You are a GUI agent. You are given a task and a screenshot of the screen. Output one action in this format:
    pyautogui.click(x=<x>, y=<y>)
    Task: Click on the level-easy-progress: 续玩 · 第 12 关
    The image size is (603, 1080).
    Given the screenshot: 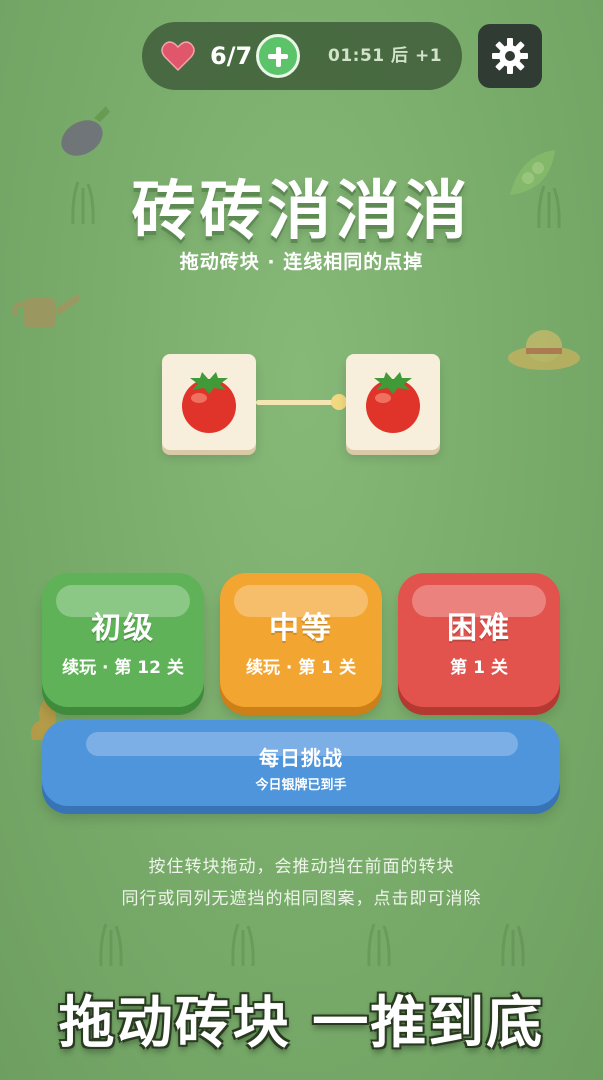 What is the action you would take?
    pyautogui.click(x=123, y=668)
    